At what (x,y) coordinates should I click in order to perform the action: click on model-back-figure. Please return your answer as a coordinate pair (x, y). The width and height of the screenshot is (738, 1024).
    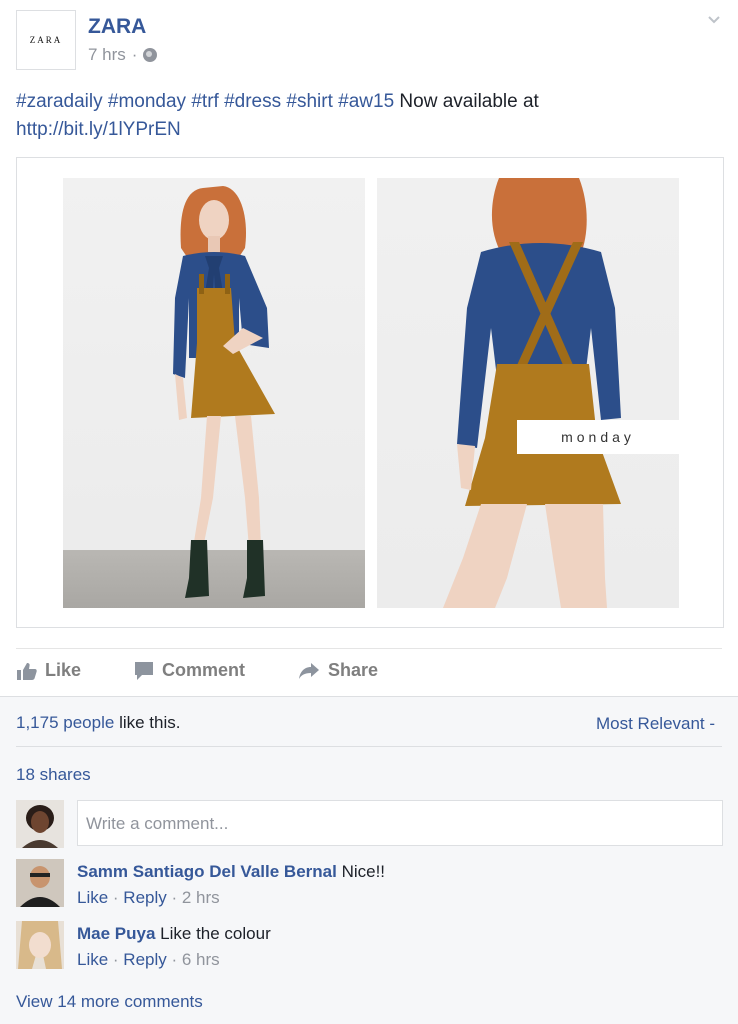
    Looking at the image, I should click on (532, 393).